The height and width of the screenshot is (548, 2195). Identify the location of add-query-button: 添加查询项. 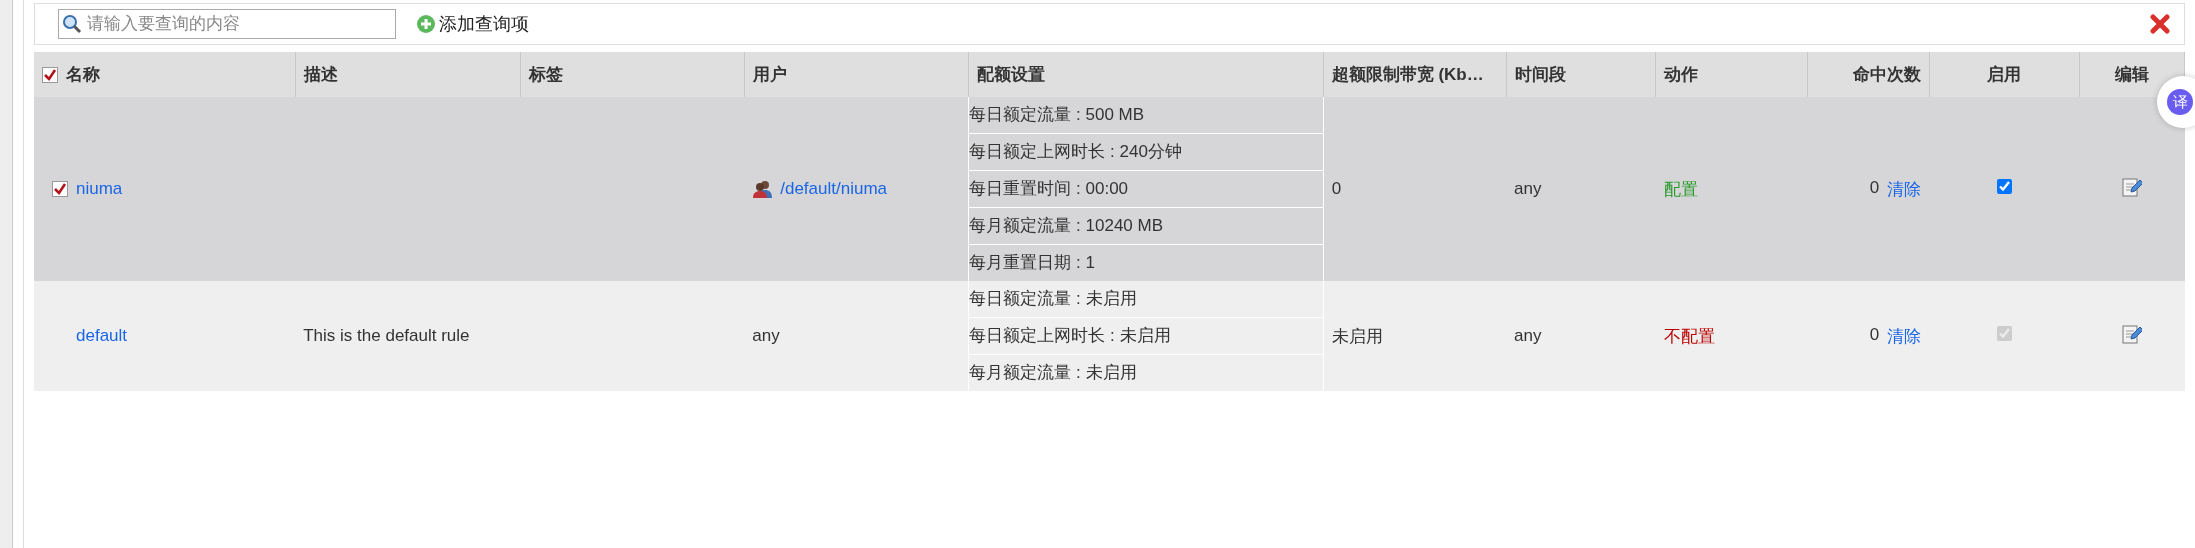
(472, 24).